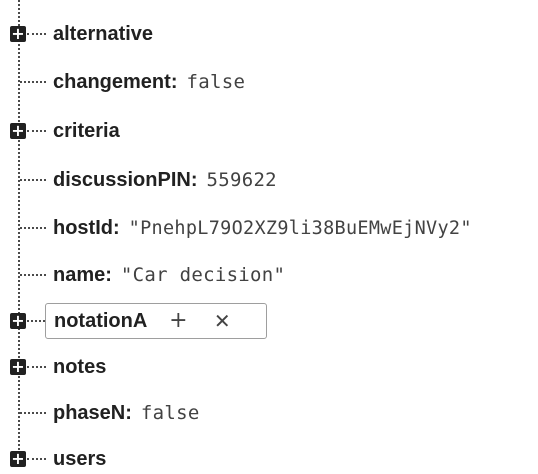  I want to click on tree-node-name: name: "Car decision", so click(269, 275).